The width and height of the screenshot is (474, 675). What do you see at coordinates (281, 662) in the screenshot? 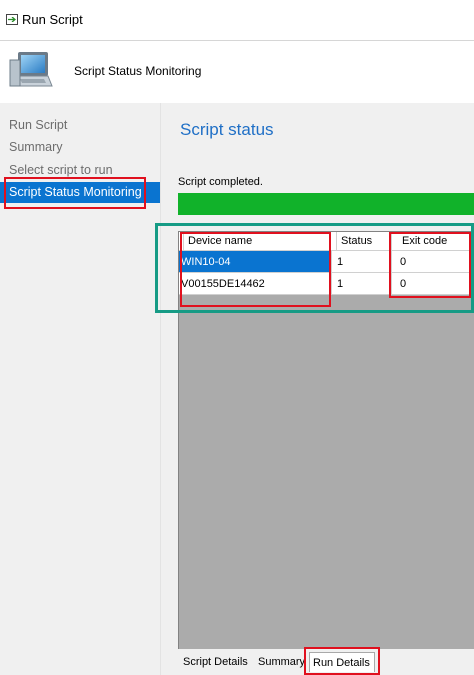
I see `tab-summary: Summary` at bounding box center [281, 662].